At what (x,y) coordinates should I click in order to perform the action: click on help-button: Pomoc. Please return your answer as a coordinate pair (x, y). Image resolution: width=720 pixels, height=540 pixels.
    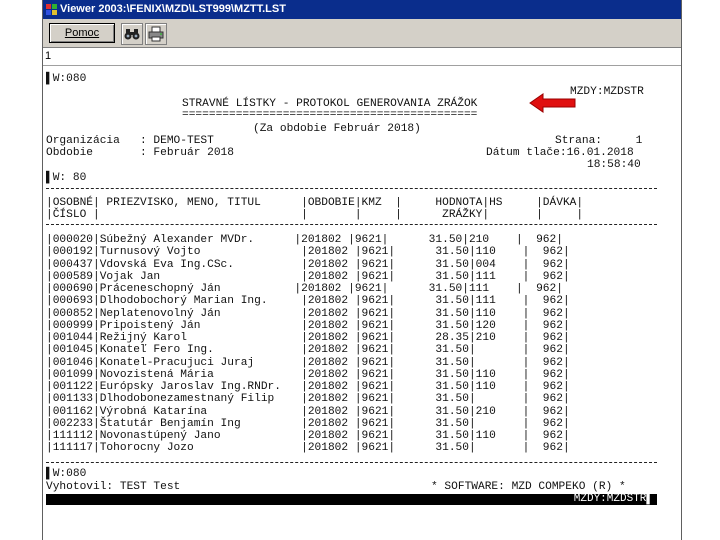
    Looking at the image, I should click on (82, 33).